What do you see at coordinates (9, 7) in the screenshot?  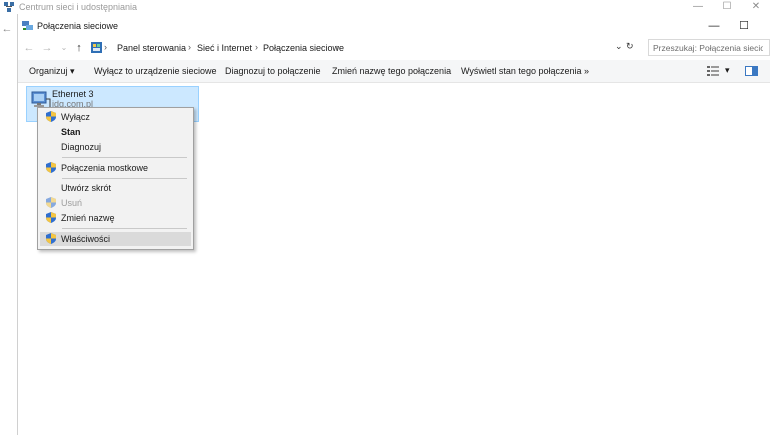 I see `network-center-icon` at bounding box center [9, 7].